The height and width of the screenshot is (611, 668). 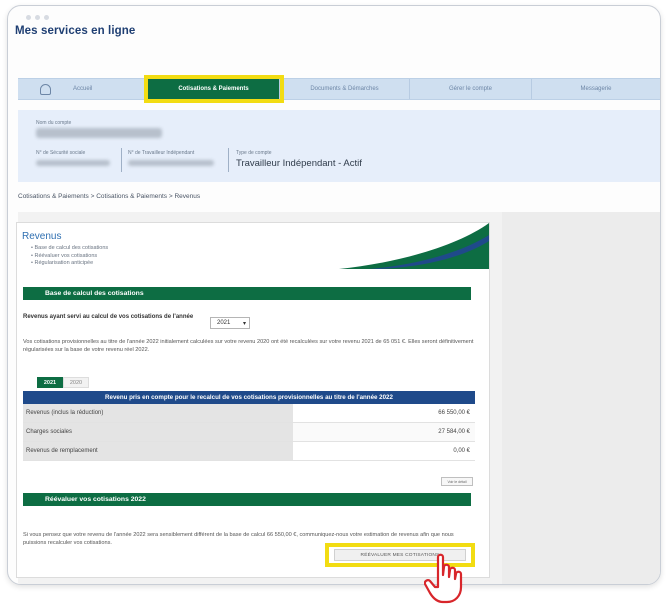 What do you see at coordinates (61, 153) in the screenshot?
I see `secu-label: N° de Sécurité sociale` at bounding box center [61, 153].